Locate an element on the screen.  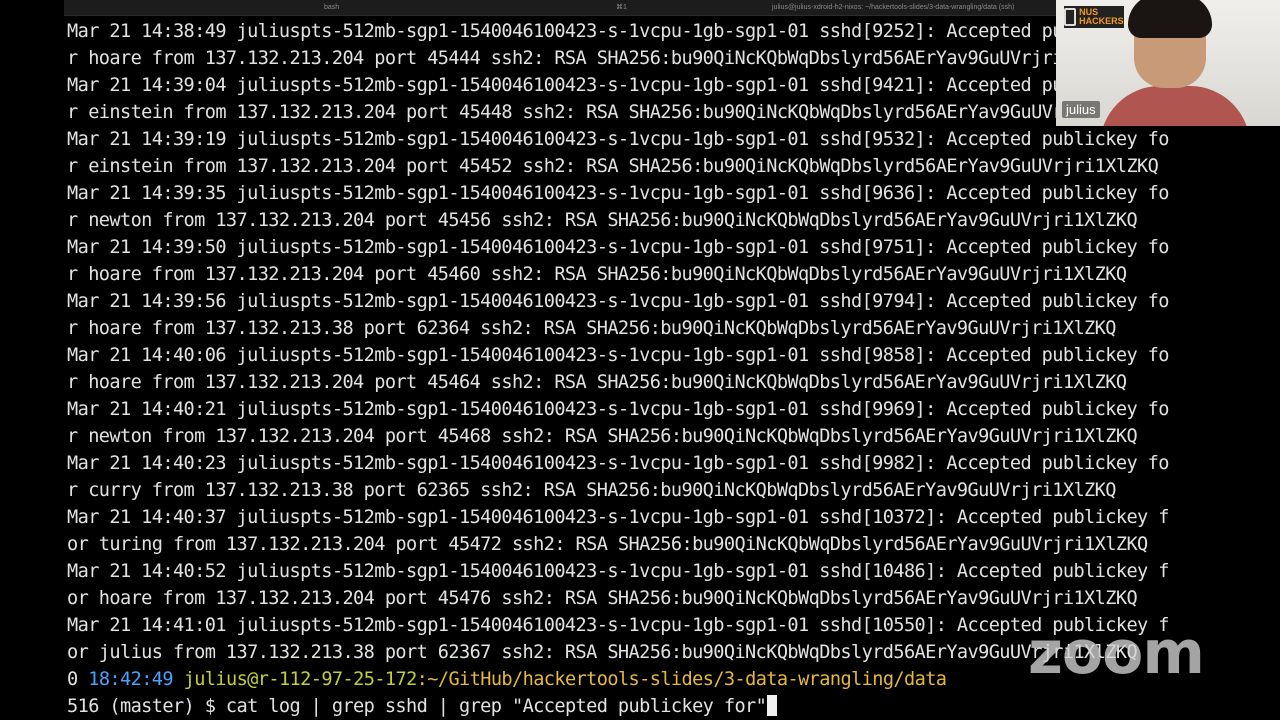
tab-shortcut: ⌘1 is located at coordinates (621, 7).